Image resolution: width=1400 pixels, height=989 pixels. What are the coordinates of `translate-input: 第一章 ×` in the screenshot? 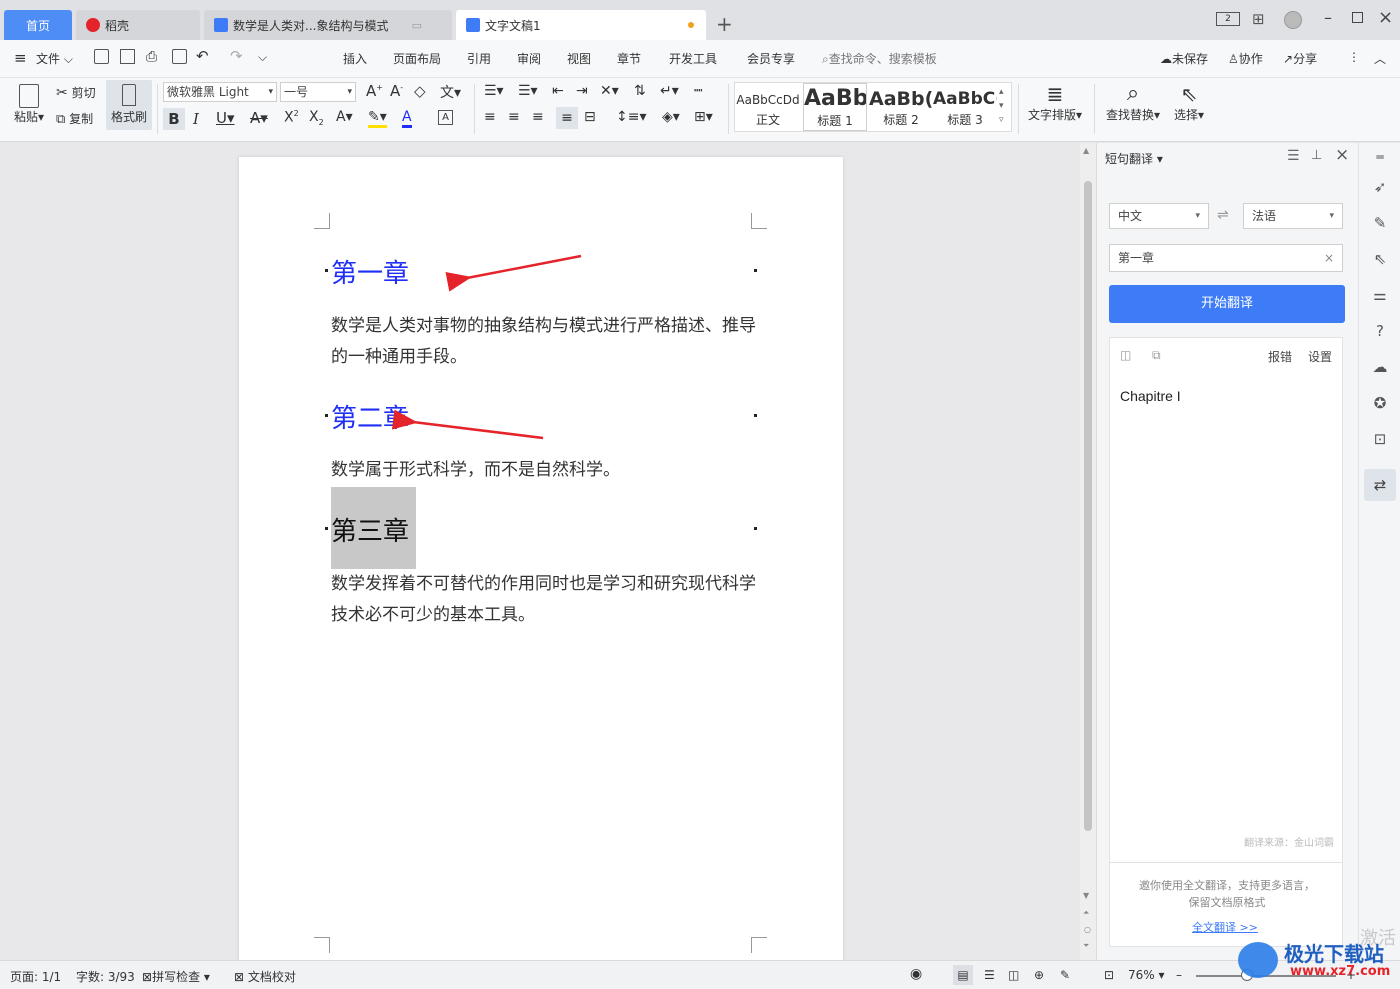 It's located at (1226, 258).